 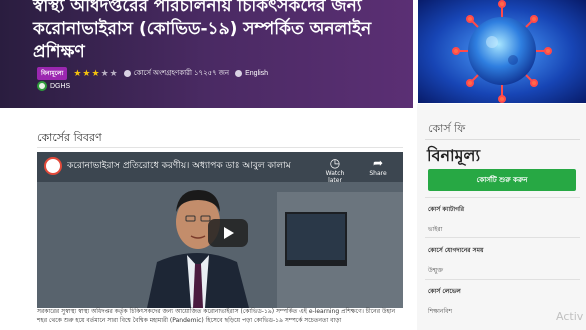 What do you see at coordinates (220, 147) in the screenshot?
I see `section-divider` at bounding box center [220, 147].